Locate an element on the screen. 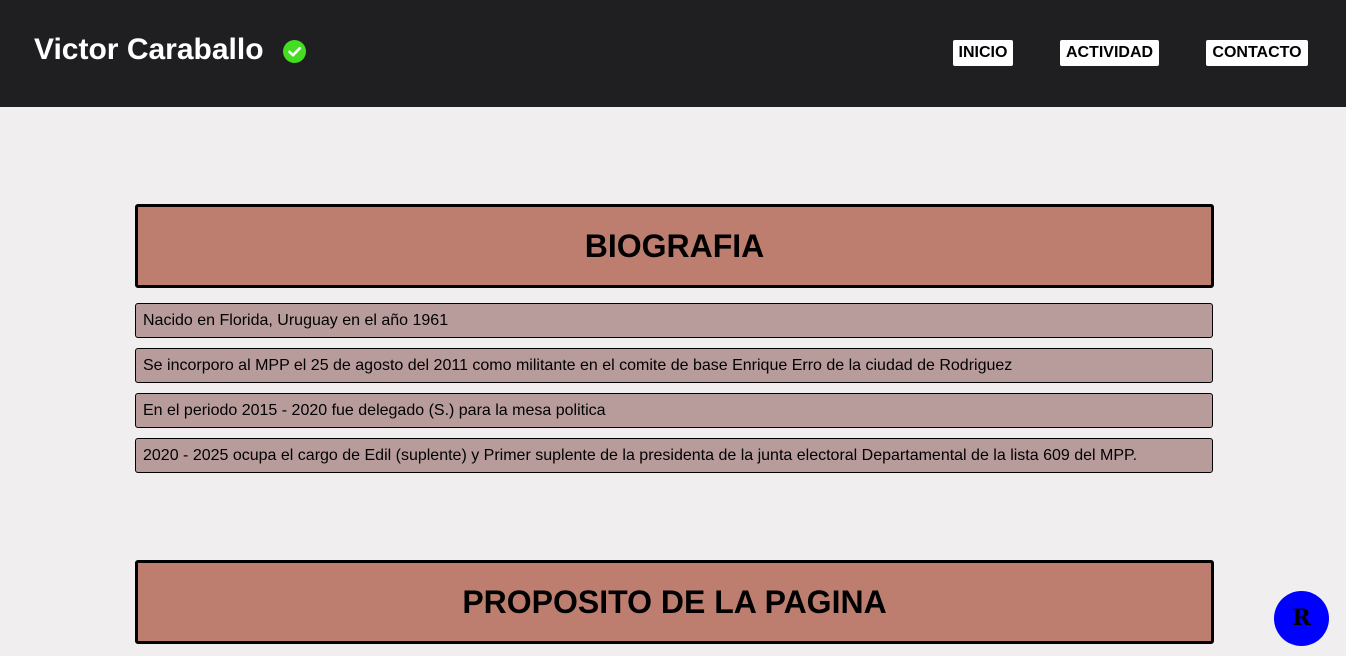 The height and width of the screenshot is (656, 1346). biografia-heading: BIOGRAFIA is located at coordinates (674, 246).